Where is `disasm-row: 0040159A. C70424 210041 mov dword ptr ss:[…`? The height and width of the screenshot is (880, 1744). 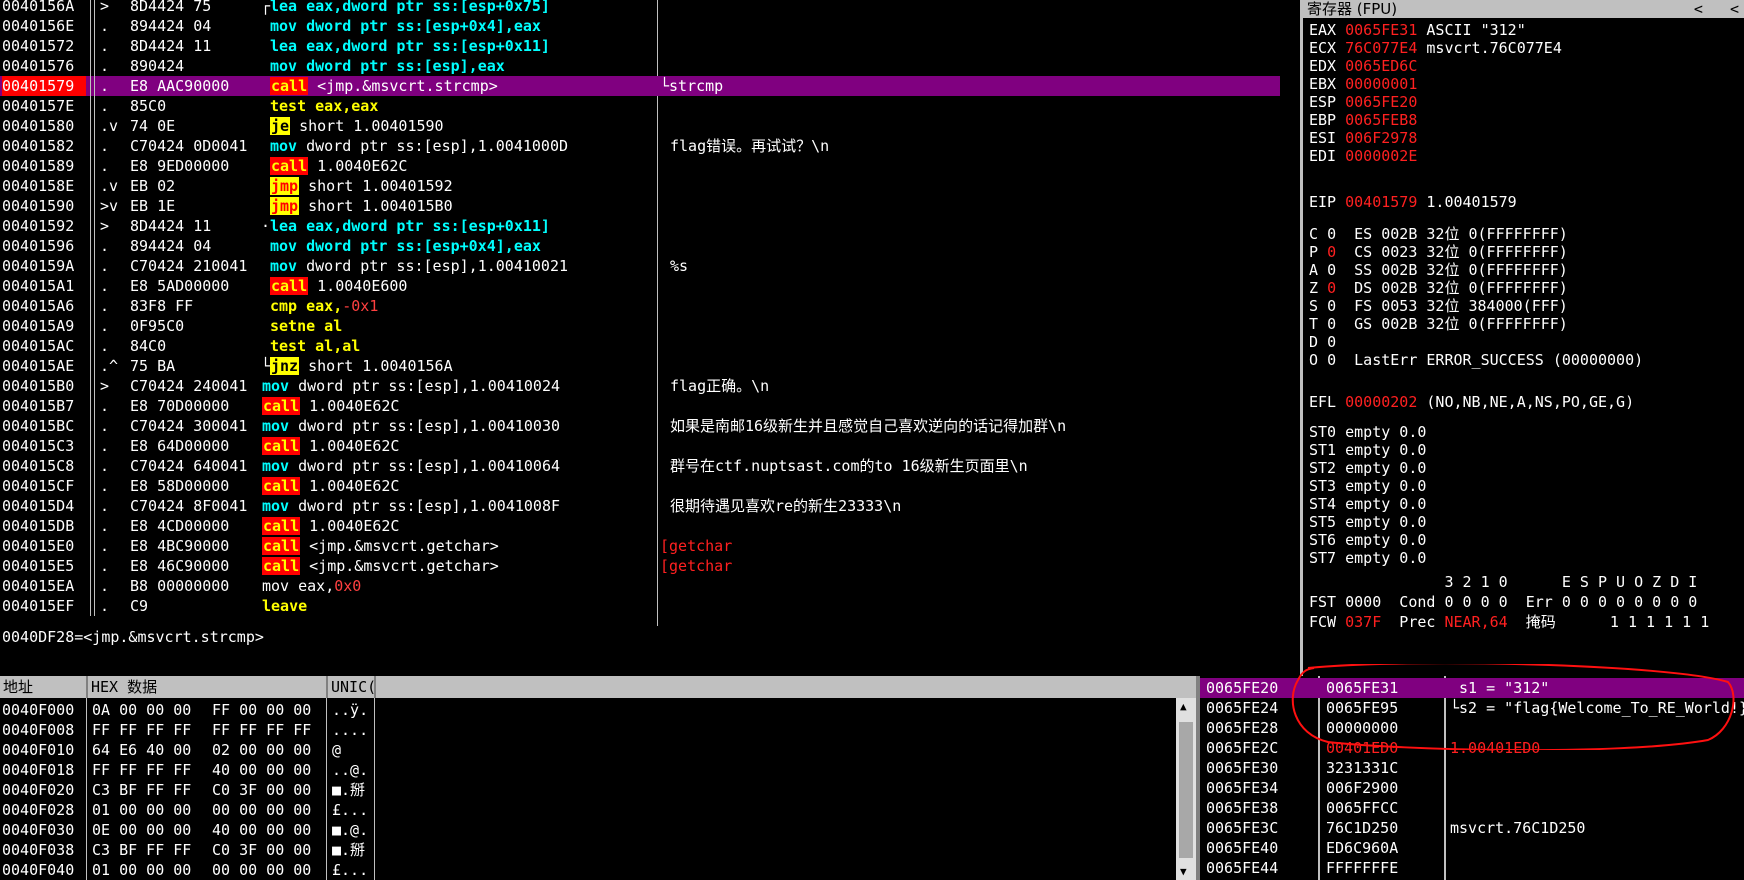 disasm-row: 0040159A. C70424 210041 mov dword ptr ss:[… is located at coordinates (640, 266).